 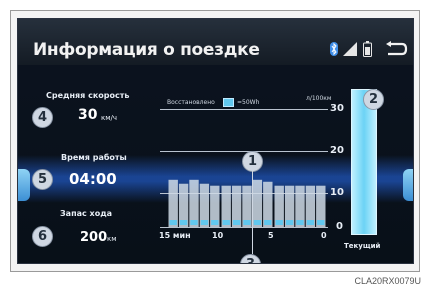 What do you see at coordinates (324, 235) in the screenshot?
I see `x-tick-0: 0` at bounding box center [324, 235].